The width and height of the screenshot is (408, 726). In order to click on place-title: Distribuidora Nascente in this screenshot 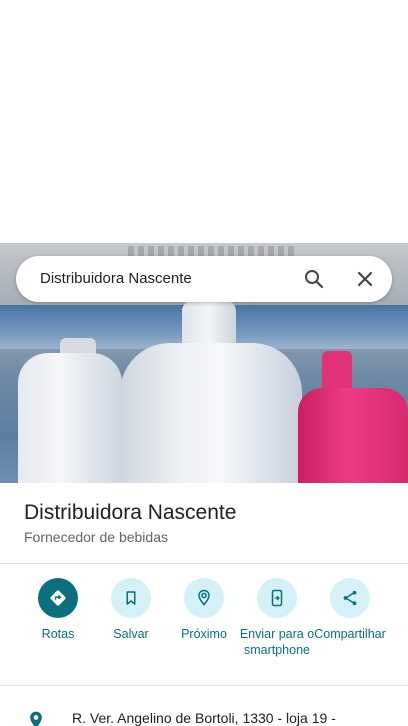, I will do `click(130, 512)`.